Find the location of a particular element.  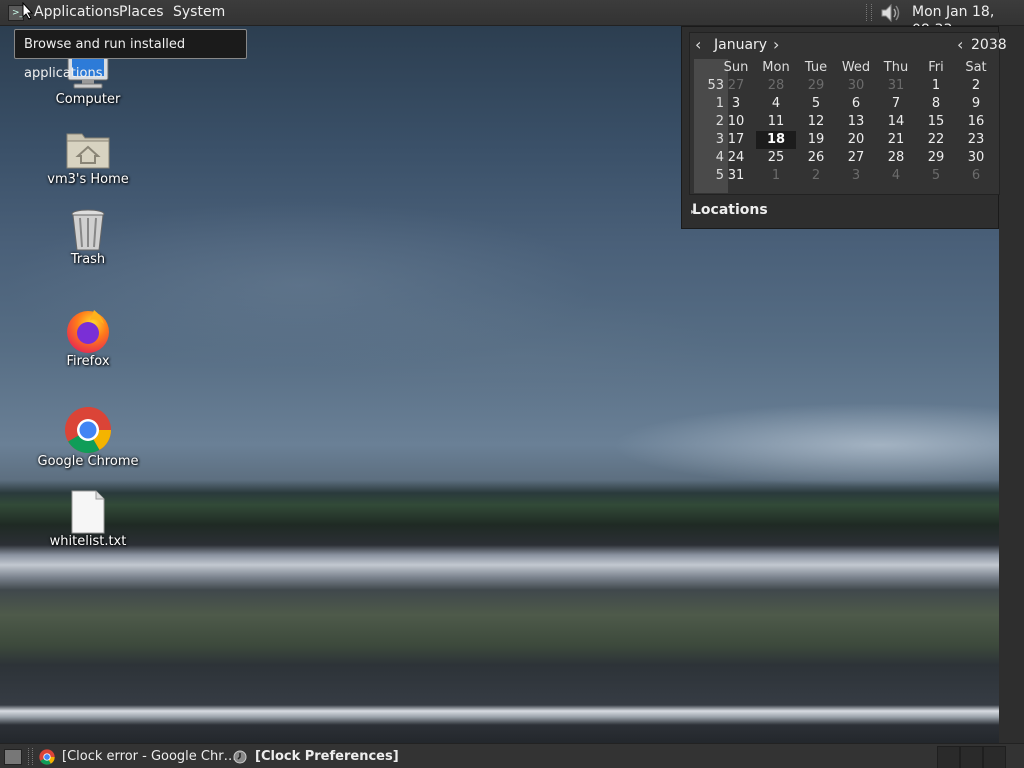

desktop-icon-trash: Trash is located at coordinates (88, 237).